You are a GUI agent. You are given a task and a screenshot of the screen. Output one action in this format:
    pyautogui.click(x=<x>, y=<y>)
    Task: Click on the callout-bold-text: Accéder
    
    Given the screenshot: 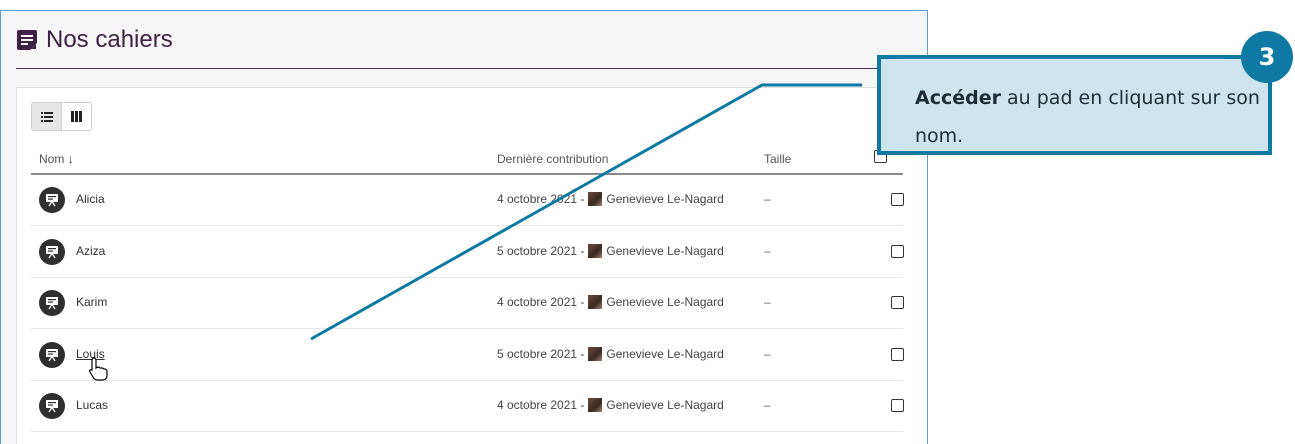 What is the action you would take?
    pyautogui.click(x=958, y=98)
    